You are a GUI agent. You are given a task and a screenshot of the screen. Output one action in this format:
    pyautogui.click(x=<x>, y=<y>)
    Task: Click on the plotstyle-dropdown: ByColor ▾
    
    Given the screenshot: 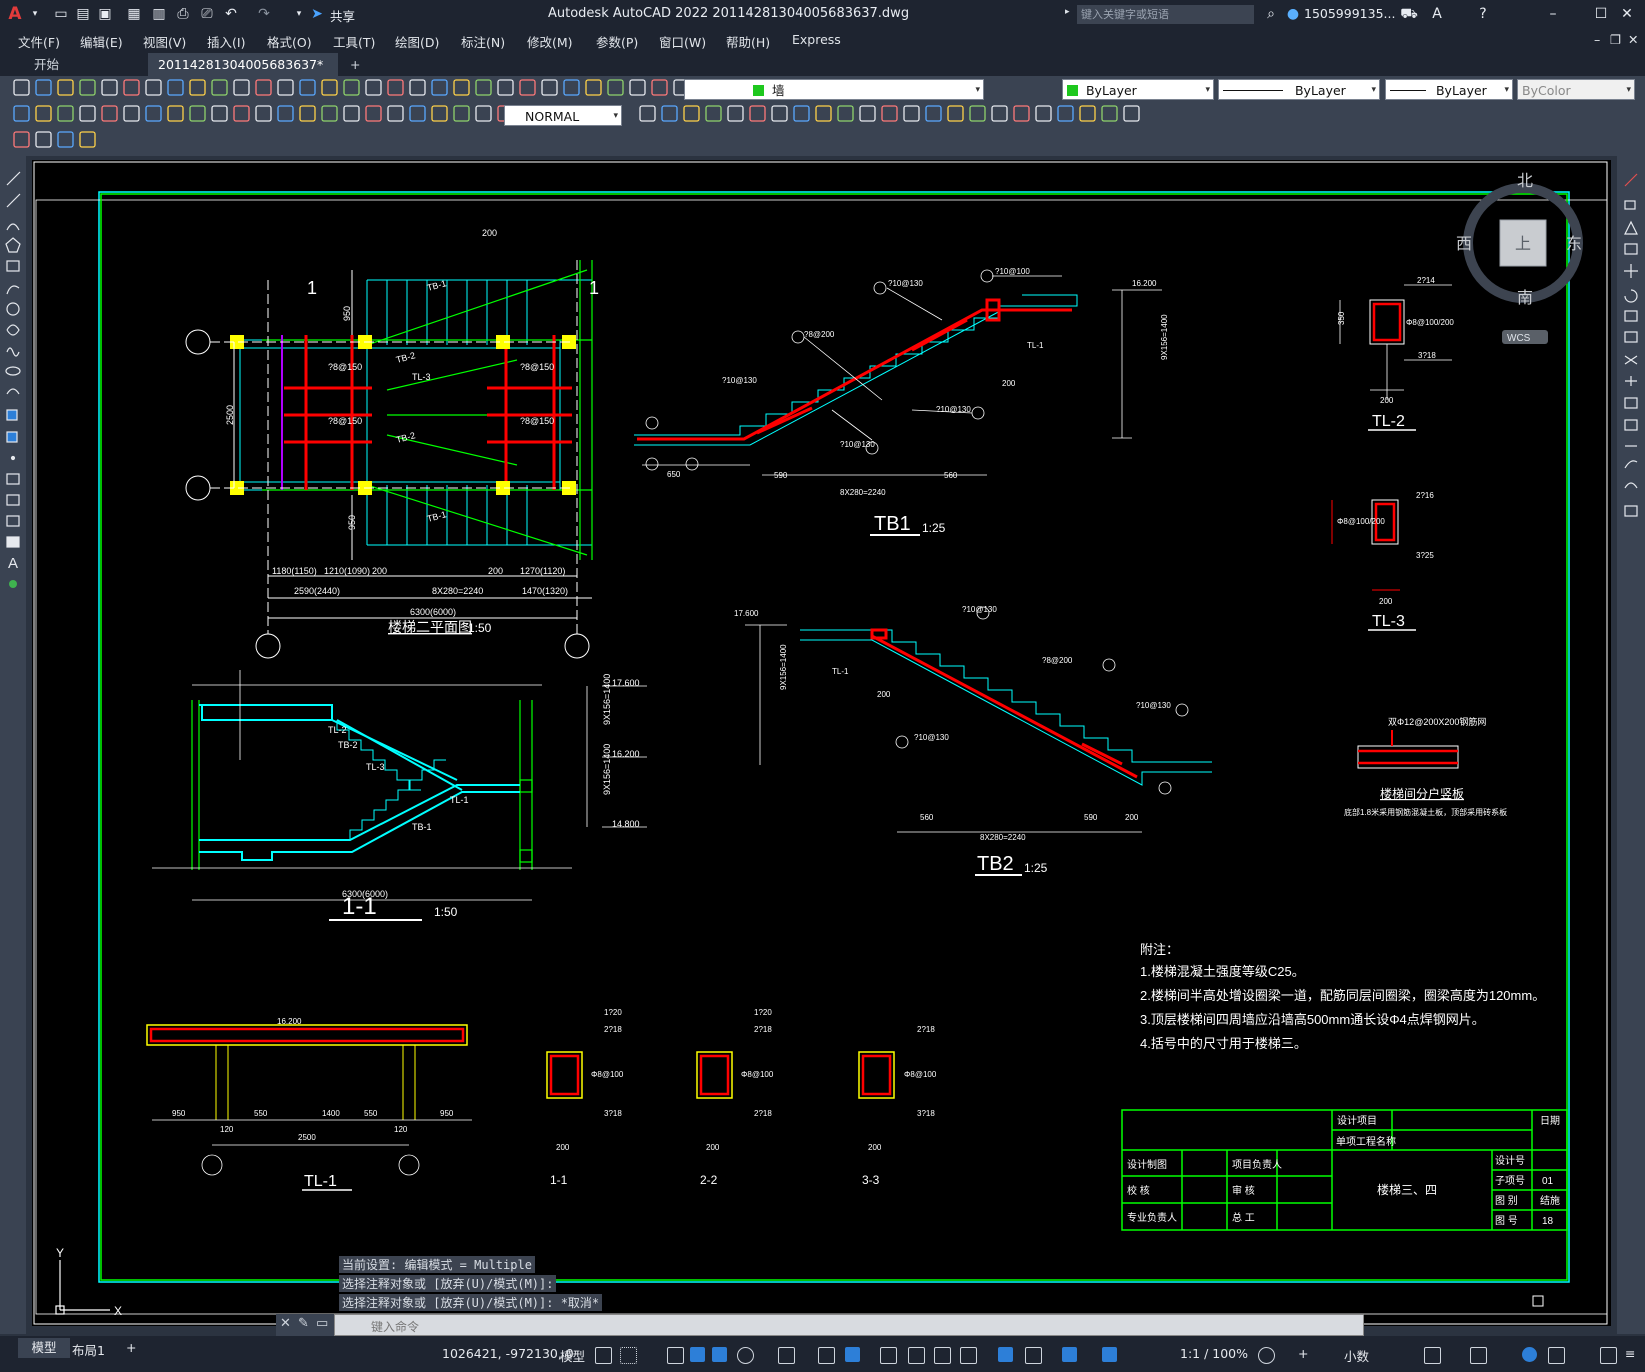 What is the action you would take?
    pyautogui.click(x=1576, y=89)
    